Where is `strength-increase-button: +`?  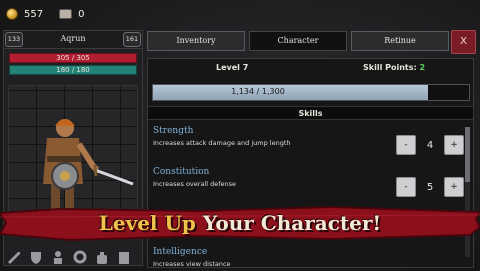
strength-increase-button: + is located at coordinates (454, 145).